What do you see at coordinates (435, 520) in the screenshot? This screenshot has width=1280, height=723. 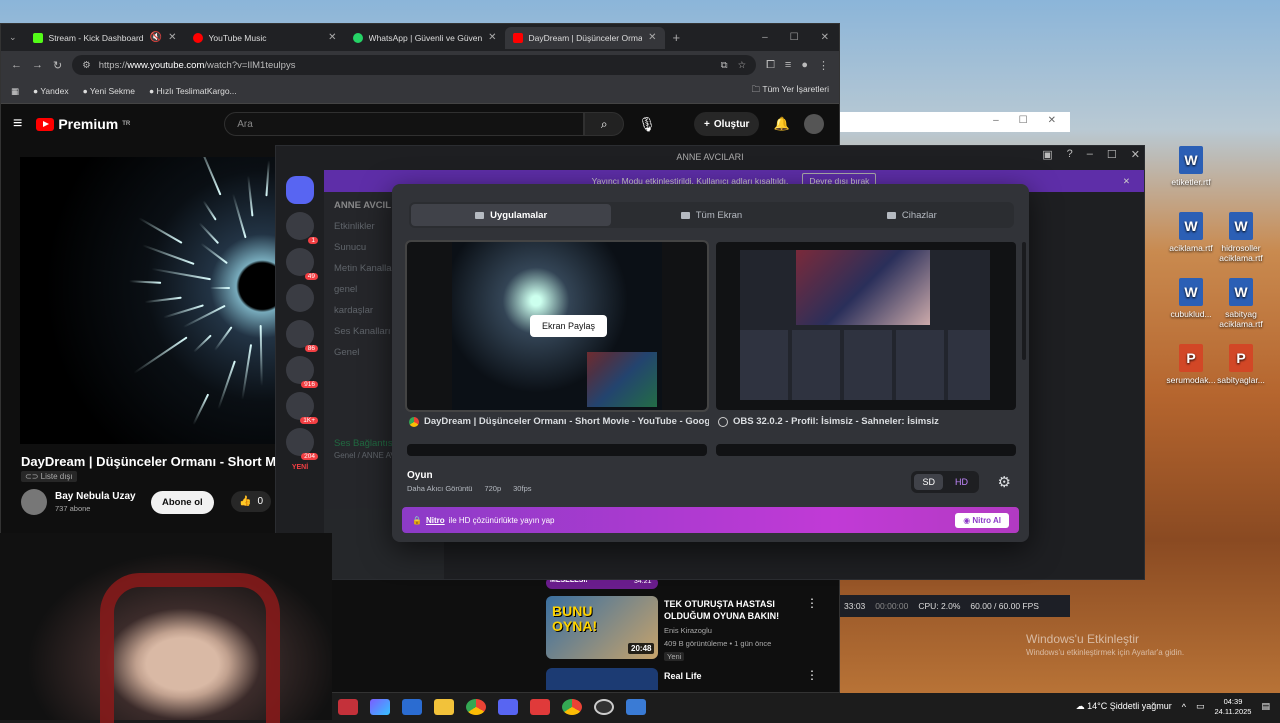 I see `nitro-link: Nitro` at bounding box center [435, 520].